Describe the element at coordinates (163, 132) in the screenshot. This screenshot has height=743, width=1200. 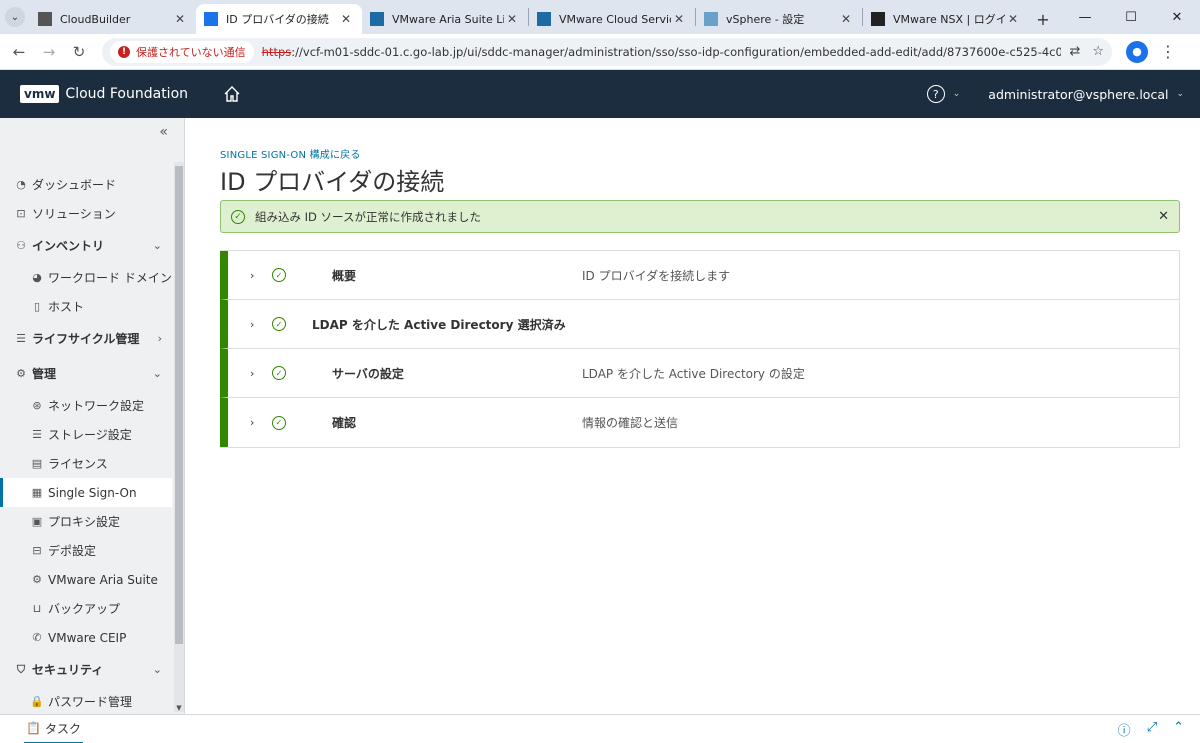
I see `collapse-sidebar-icon: «` at that location.